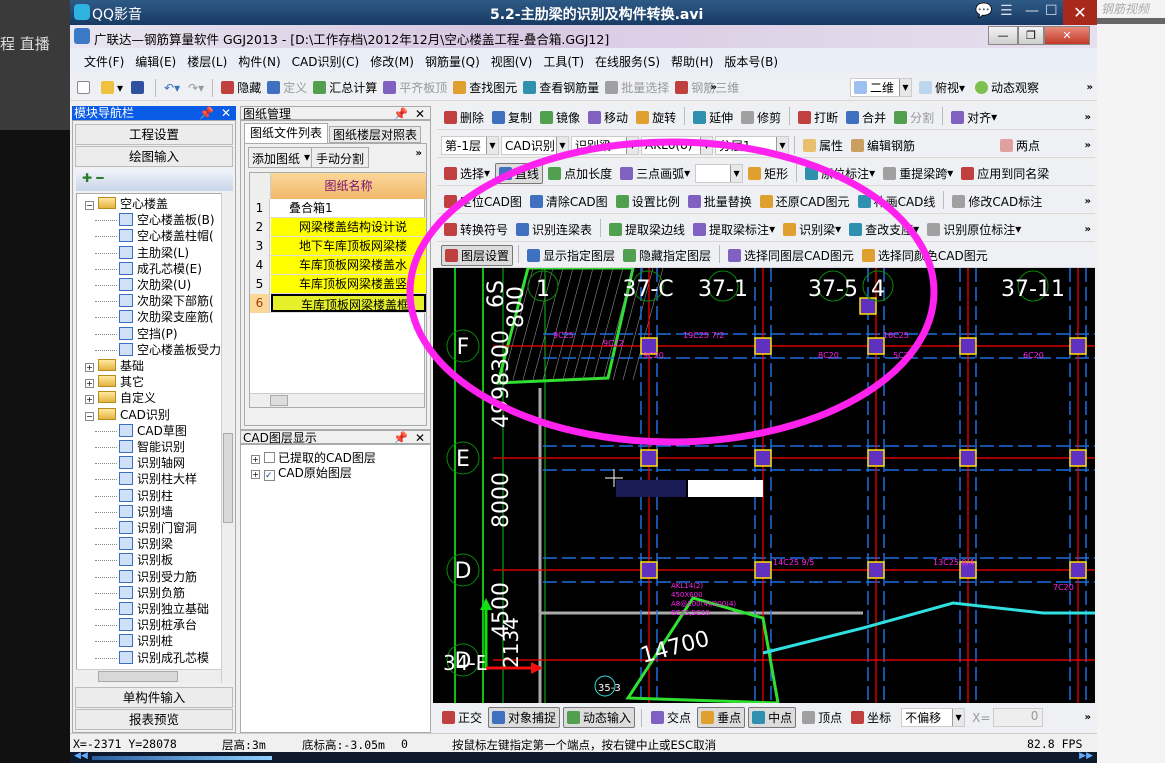  Describe the element at coordinates (345, 87) in the screenshot. I see `tool-button: 汇总计算` at that location.